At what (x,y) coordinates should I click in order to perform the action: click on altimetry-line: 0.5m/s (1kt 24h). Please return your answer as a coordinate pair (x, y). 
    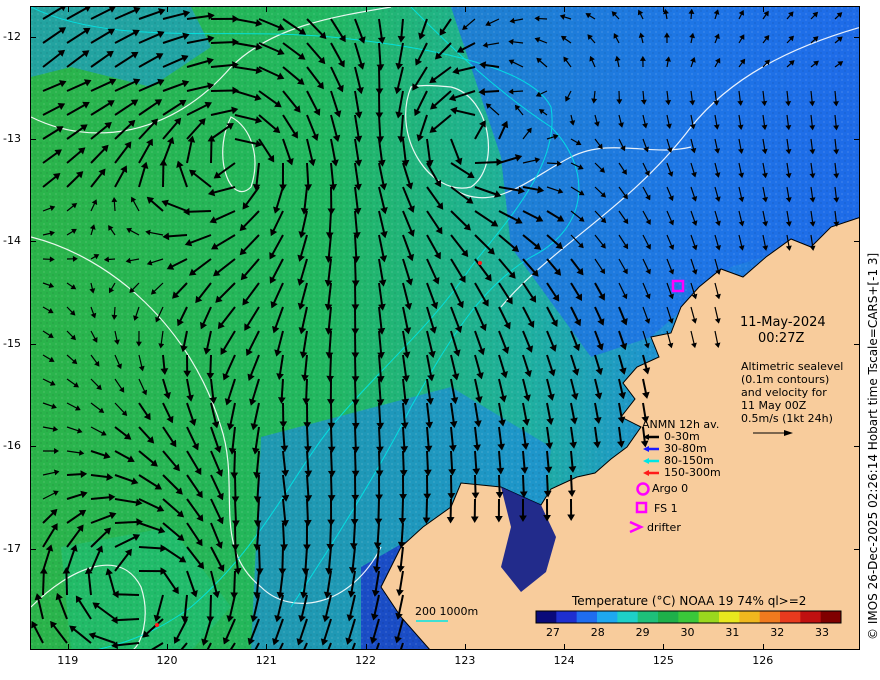
    Looking at the image, I should click on (787, 418).